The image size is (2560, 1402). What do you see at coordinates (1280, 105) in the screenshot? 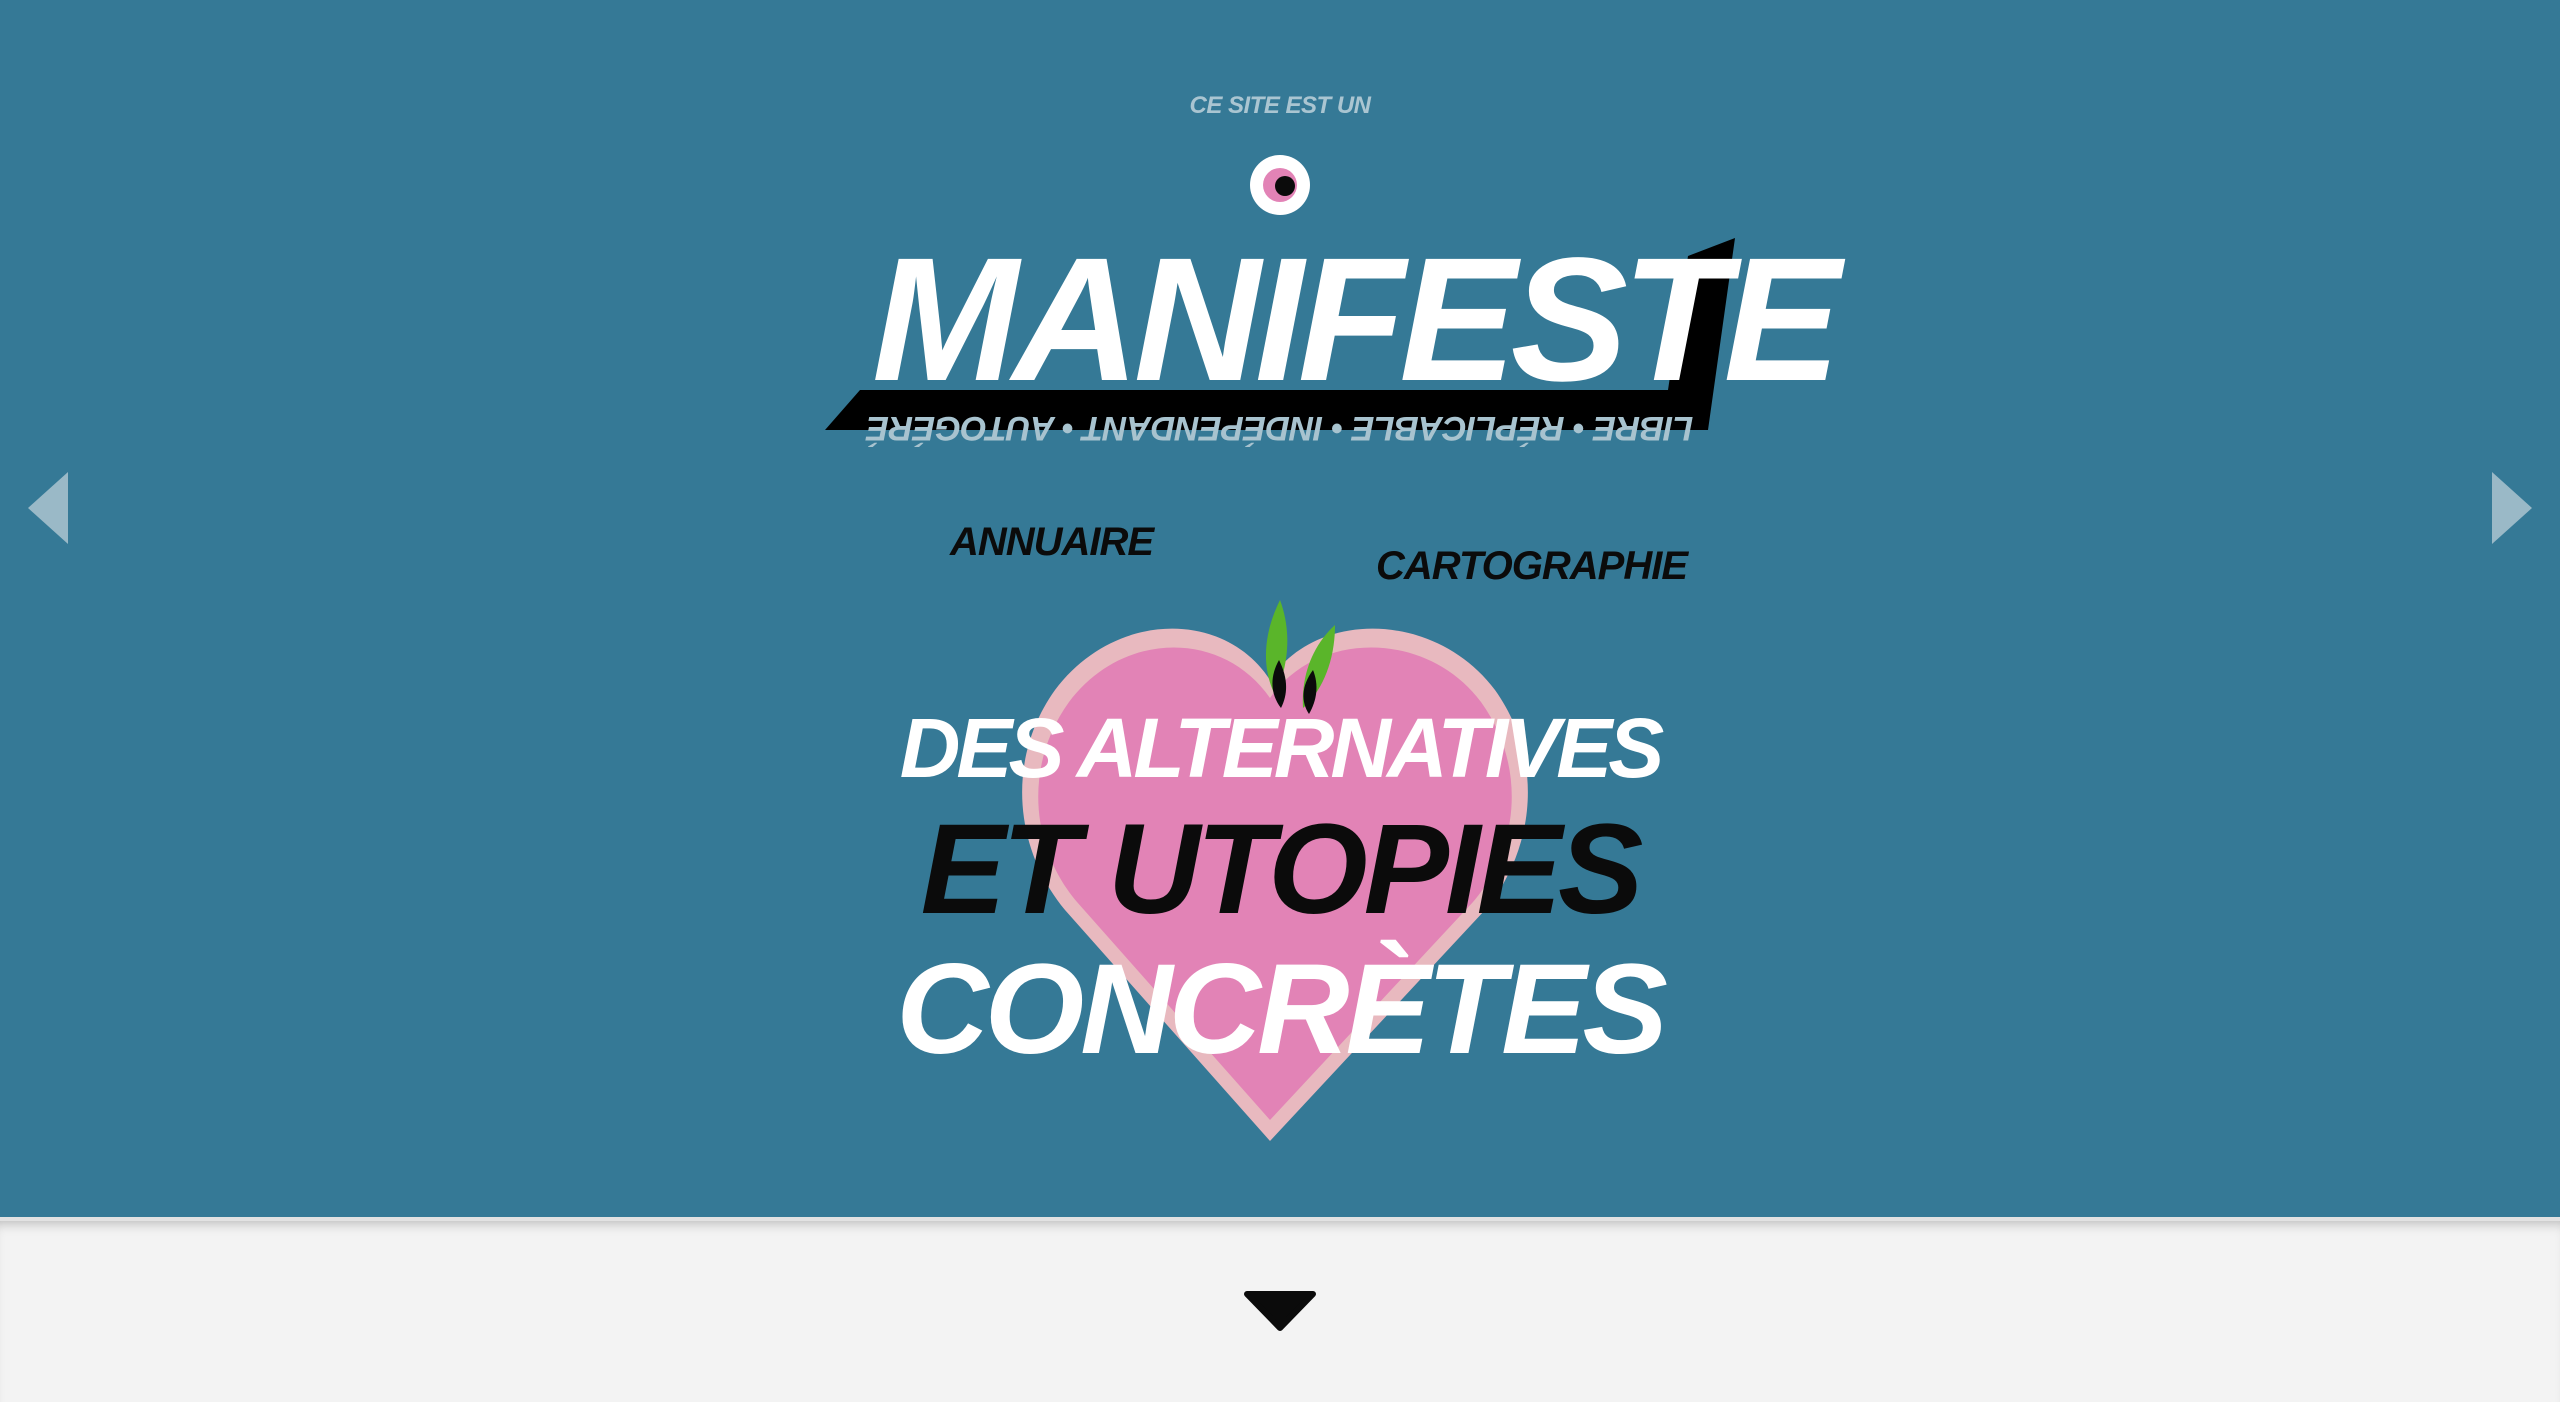
I see `intro-text: CE SITE EST UN` at bounding box center [1280, 105].